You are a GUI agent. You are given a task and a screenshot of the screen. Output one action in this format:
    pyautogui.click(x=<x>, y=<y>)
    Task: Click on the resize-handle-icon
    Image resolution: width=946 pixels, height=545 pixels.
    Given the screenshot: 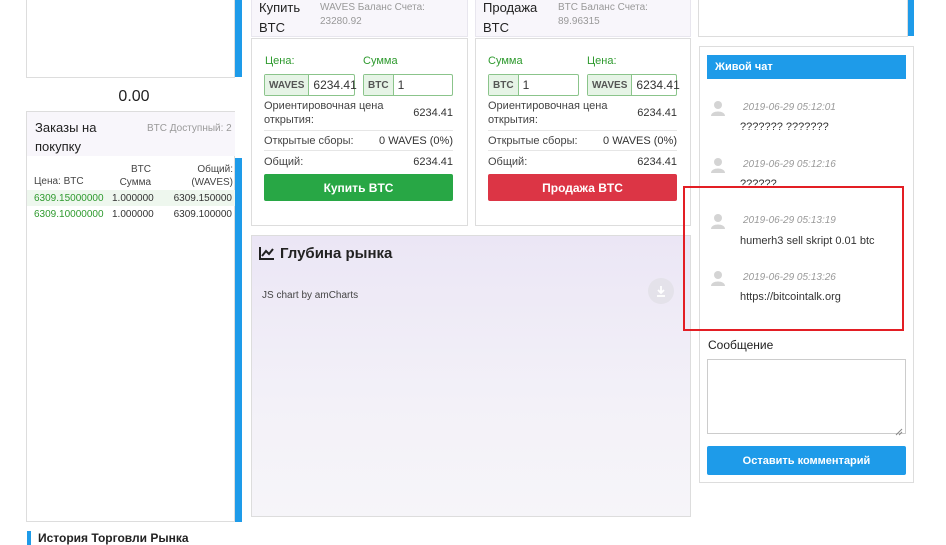 What is the action you would take?
    pyautogui.click(x=899, y=429)
    